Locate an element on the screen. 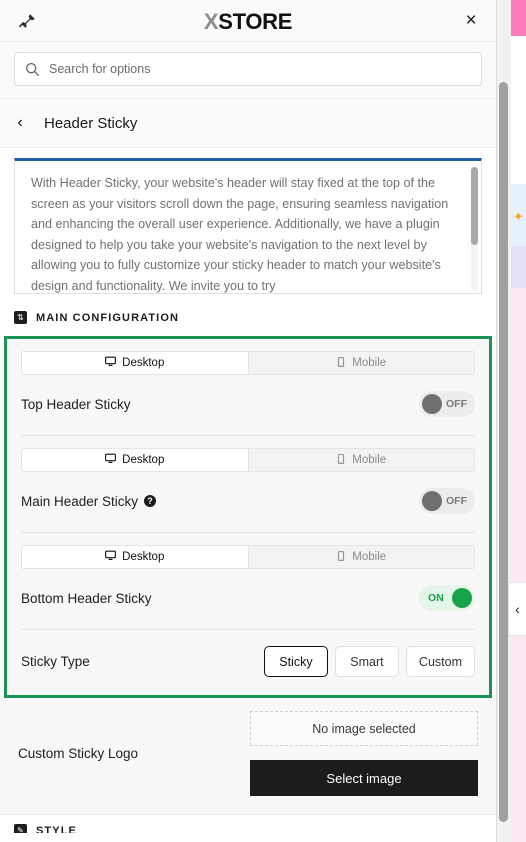 This screenshot has width=526, height=842. option-label-sticky-type: Sticky Type is located at coordinates (55, 661).